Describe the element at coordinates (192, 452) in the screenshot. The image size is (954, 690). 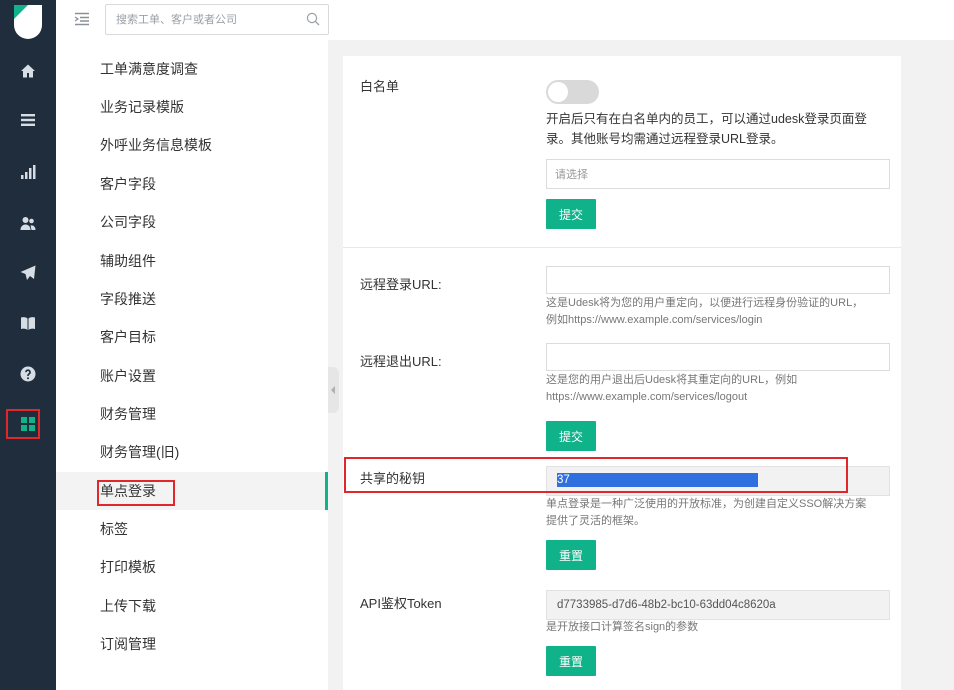
I see `submenu-item: 财务管理(旧)` at that location.